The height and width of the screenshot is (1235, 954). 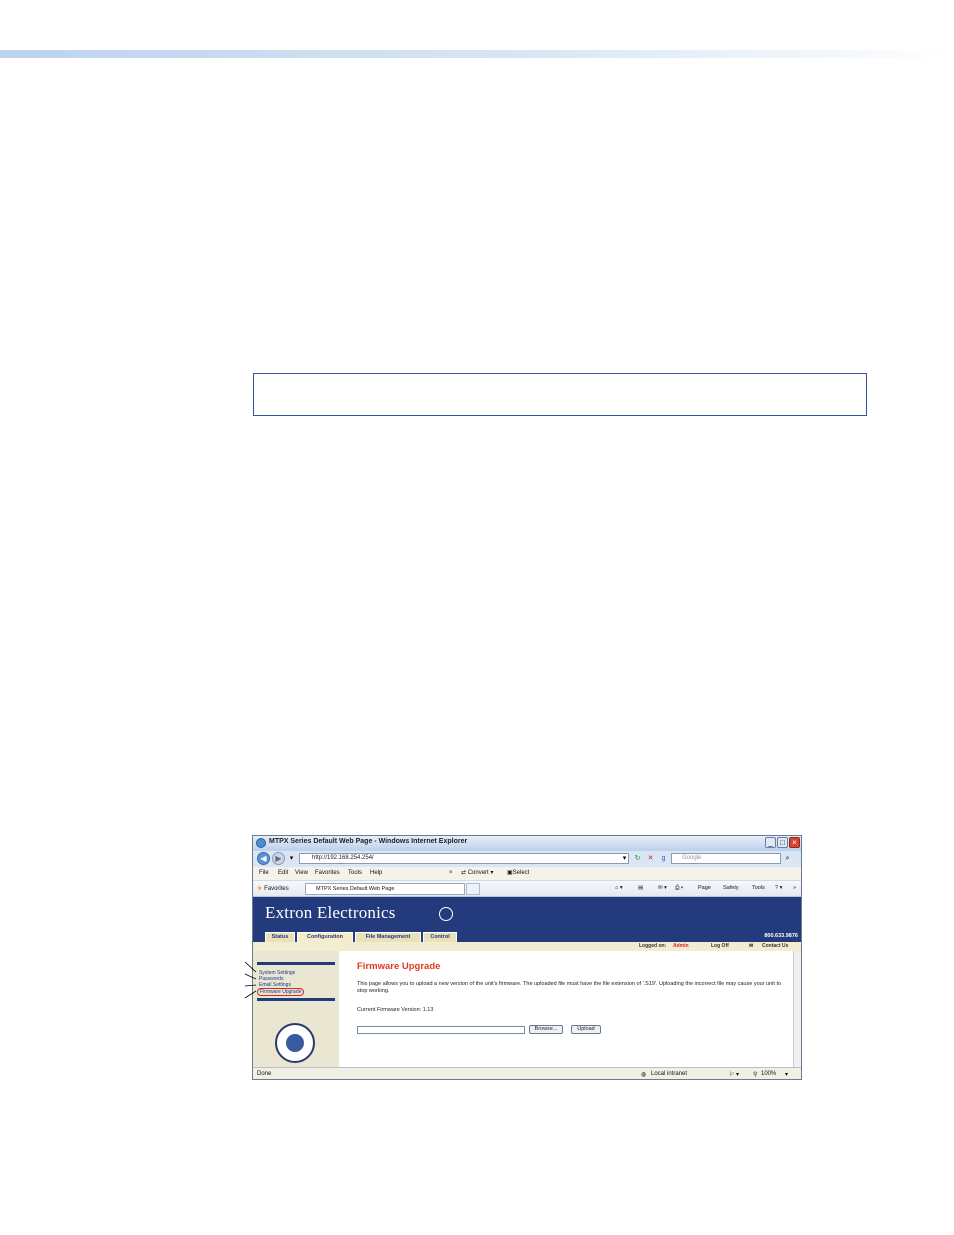 What do you see at coordinates (325, 937) in the screenshot?
I see `tab-configuration: Configuration` at bounding box center [325, 937].